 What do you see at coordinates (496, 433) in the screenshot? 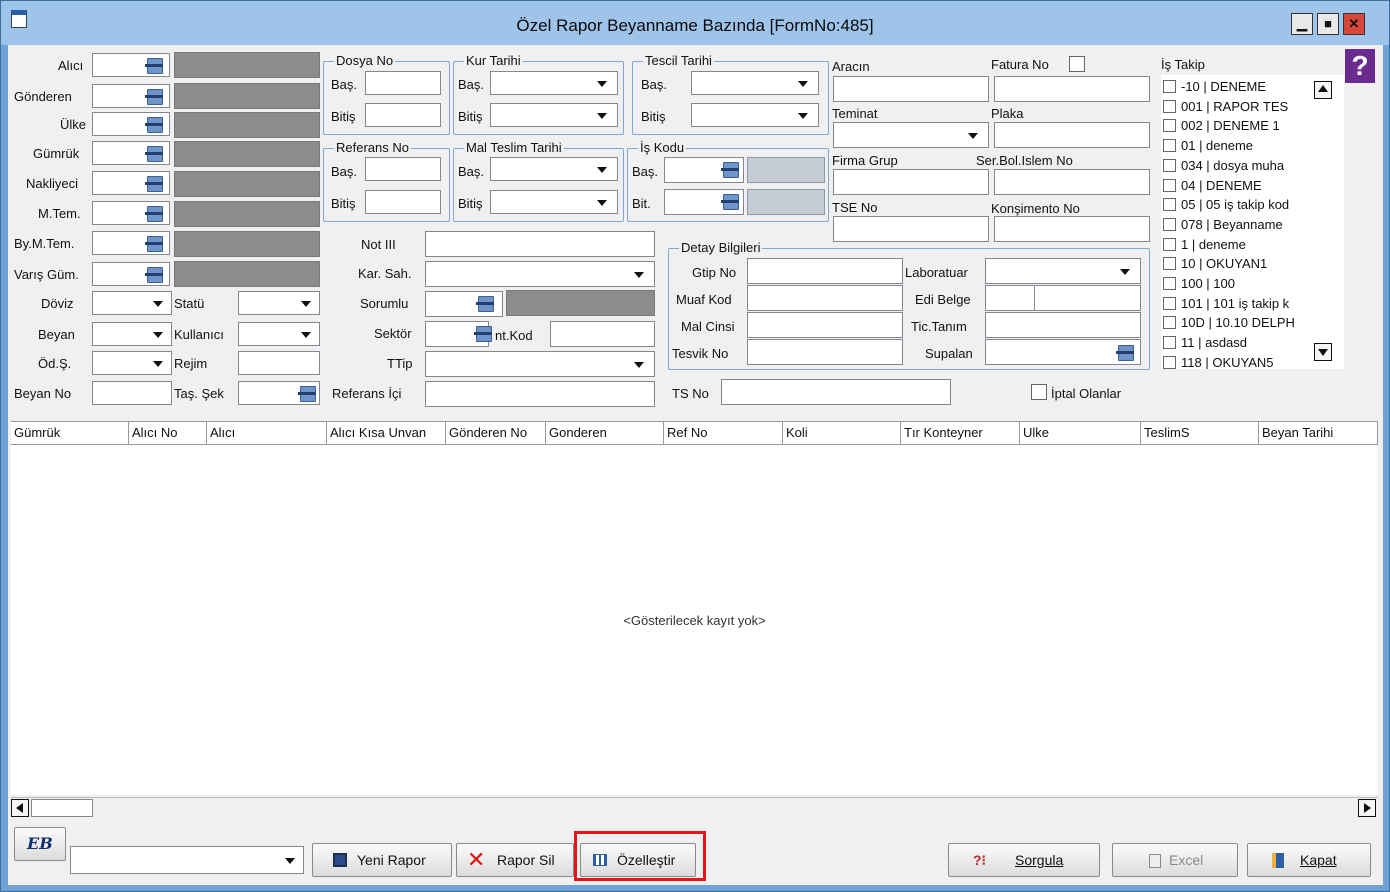
I see `column-header: Gönderen No` at bounding box center [496, 433].